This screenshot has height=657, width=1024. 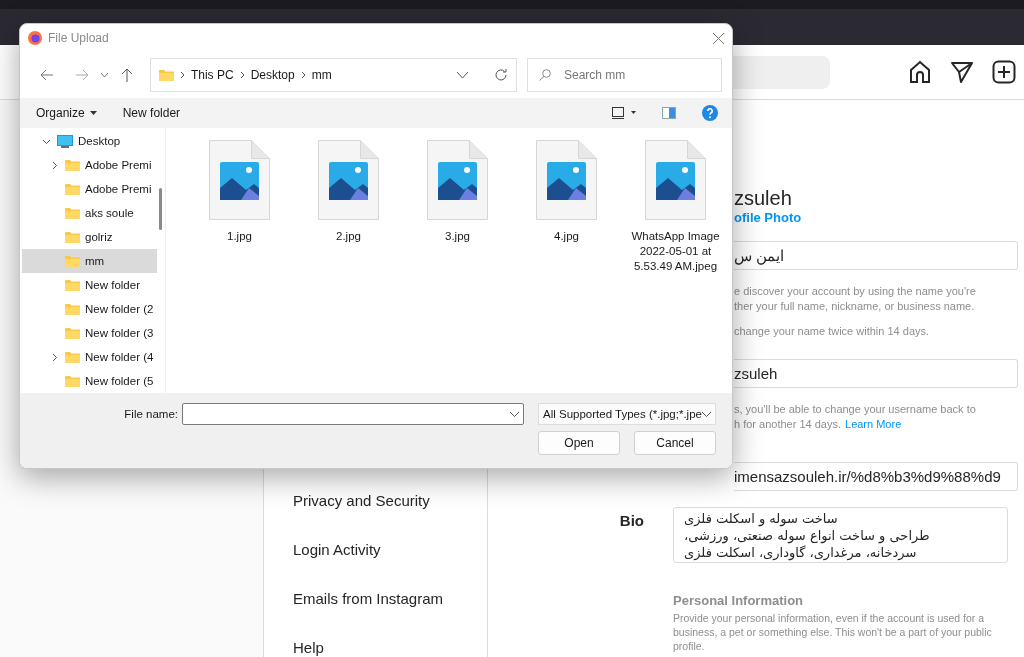 I want to click on close-icon, so click(x=718, y=38).